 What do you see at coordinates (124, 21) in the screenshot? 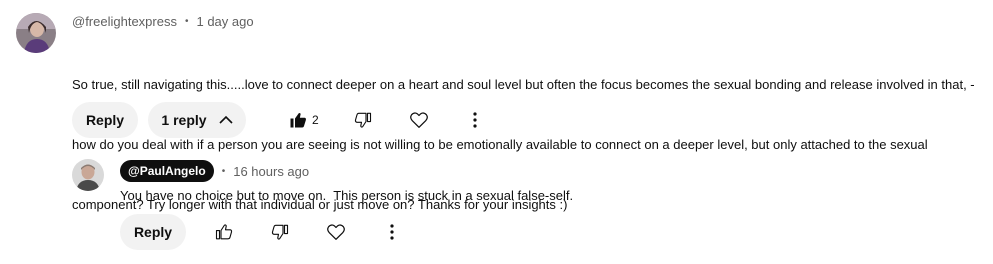
I see `author-handle: @freelightexpress` at bounding box center [124, 21].